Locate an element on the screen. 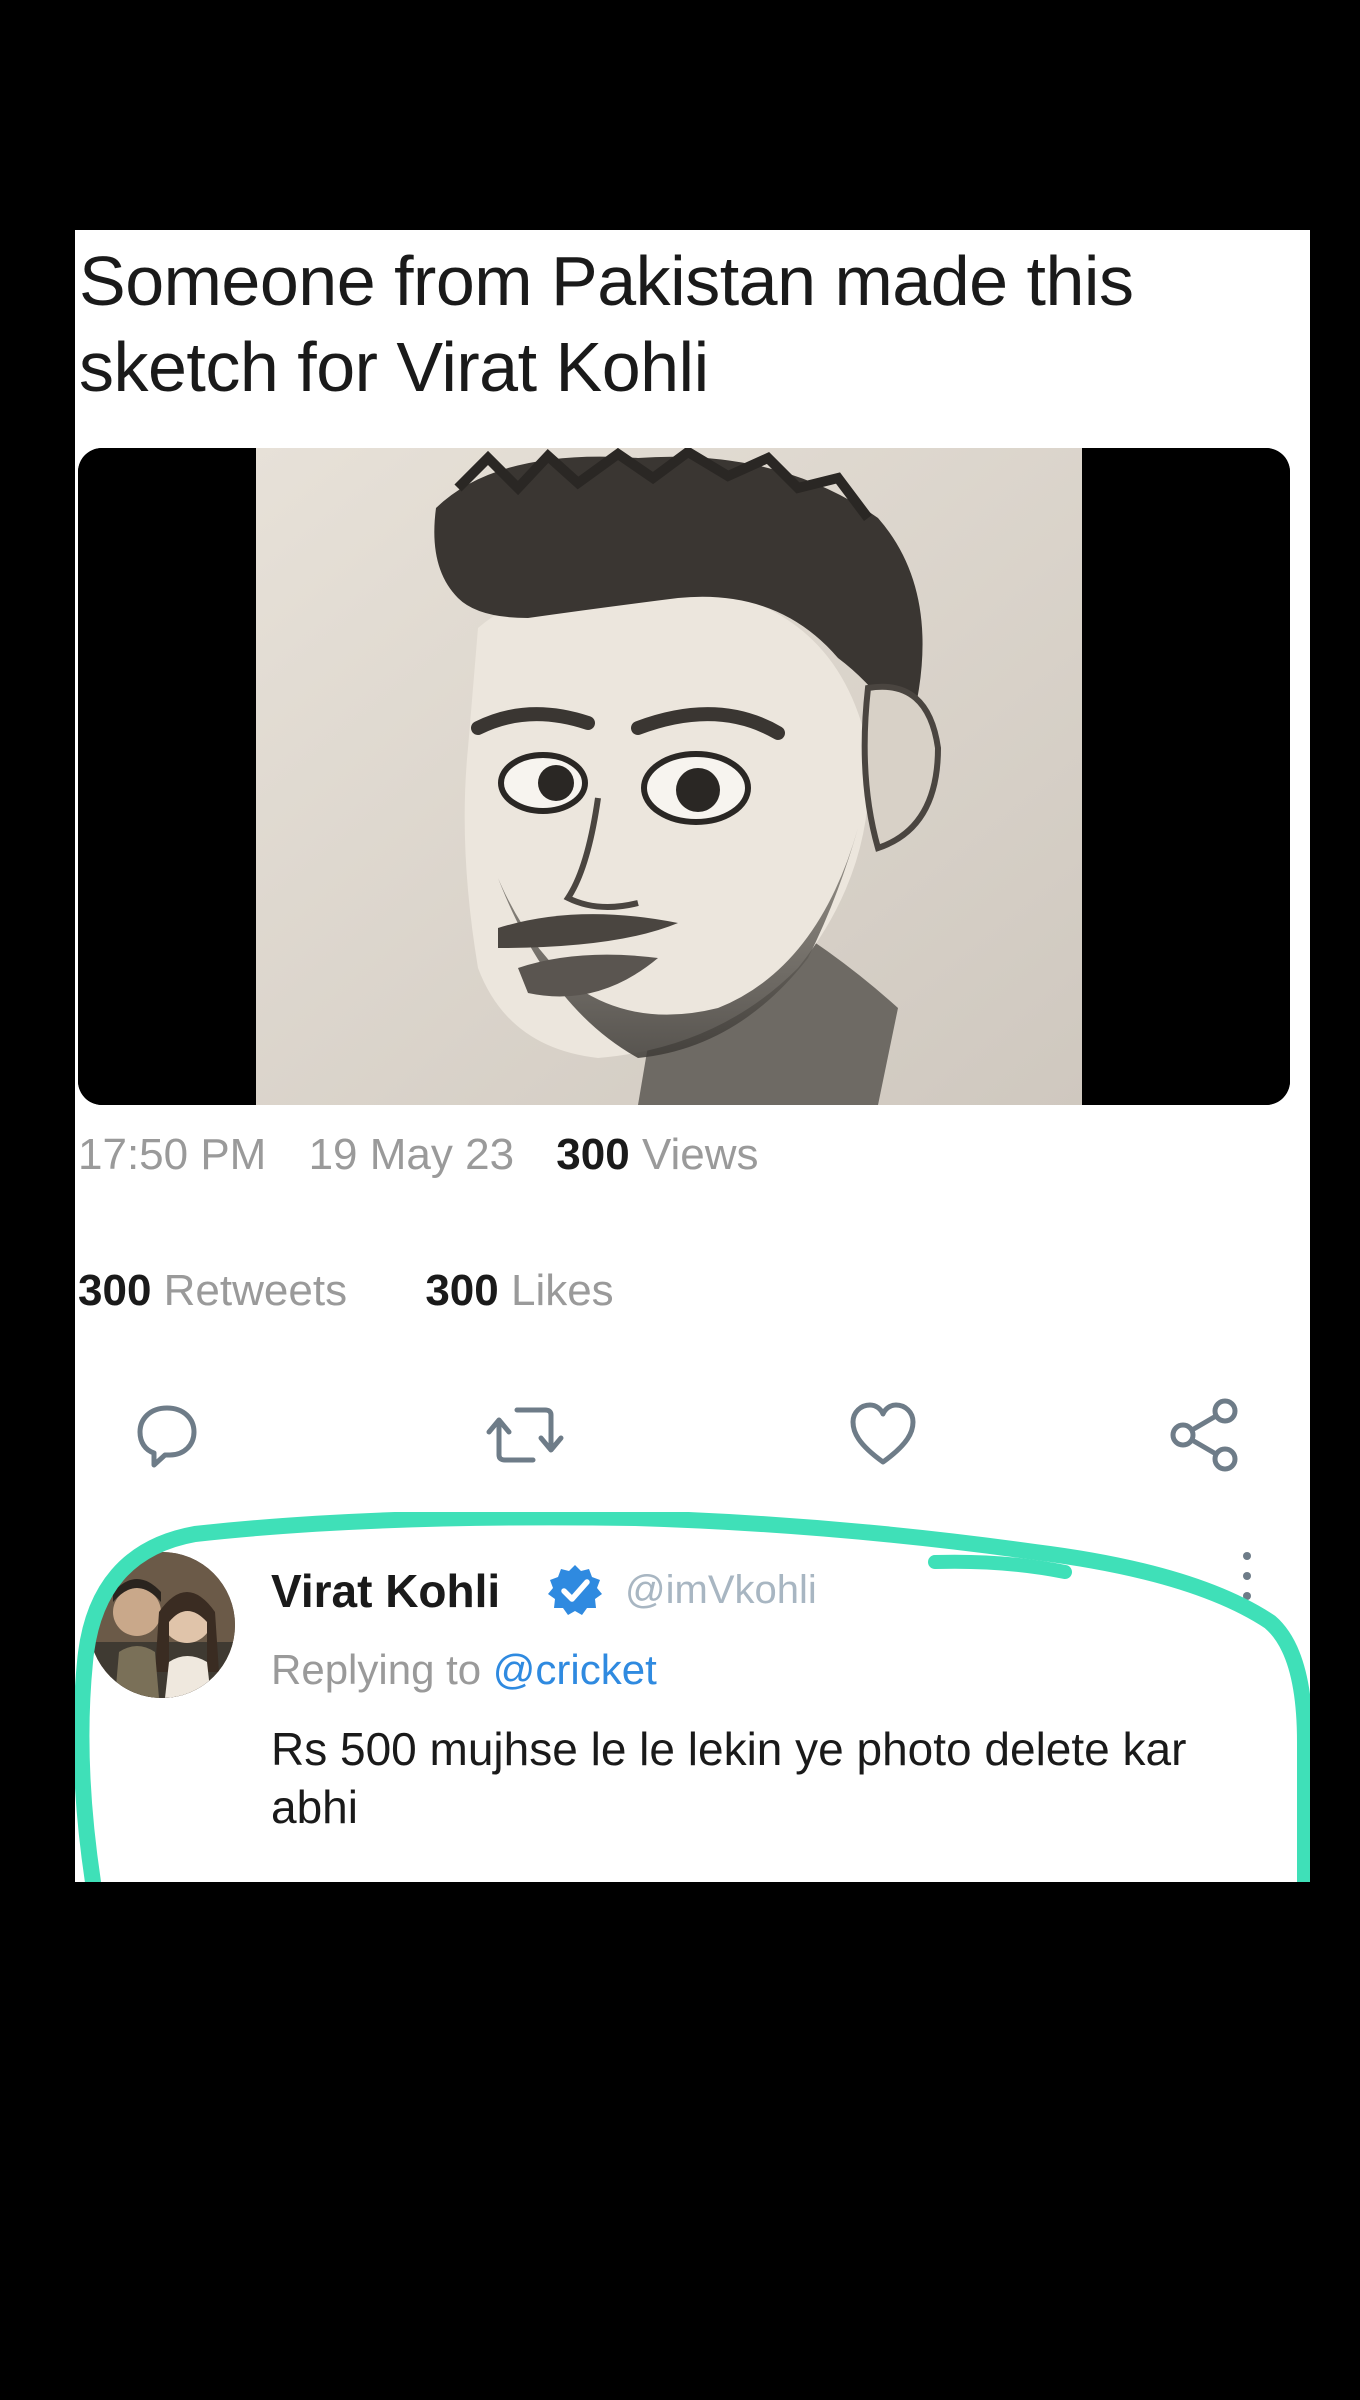 This screenshot has height=2400, width=1360. avatar-photo is located at coordinates (162, 1625).